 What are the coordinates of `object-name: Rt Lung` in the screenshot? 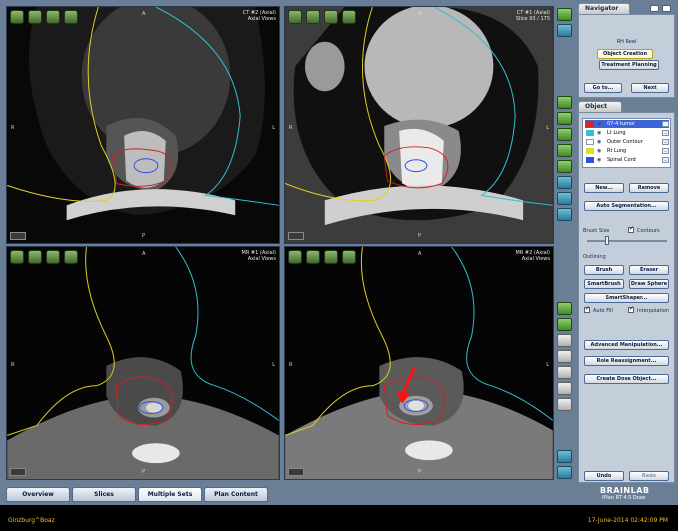 It's located at (617, 151).